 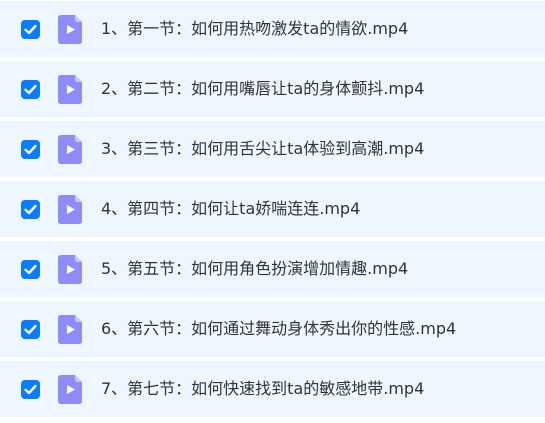 What do you see at coordinates (255, 28) in the screenshot?
I see `file-name: 1、第一节：如何用热吻激发ta的情欲.mp4` at bounding box center [255, 28].